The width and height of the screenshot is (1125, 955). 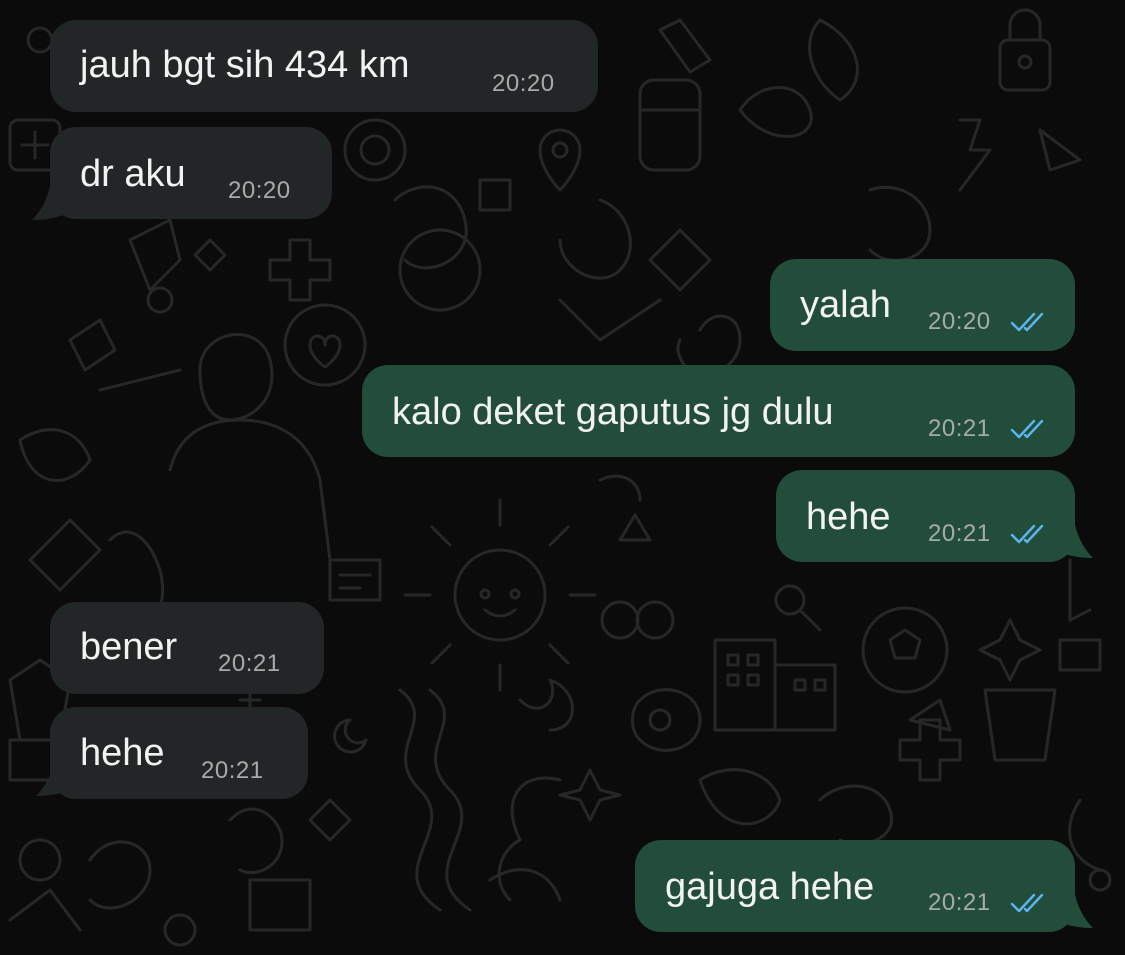 What do you see at coordinates (770, 887) in the screenshot?
I see `message-text: gajuga hehe` at bounding box center [770, 887].